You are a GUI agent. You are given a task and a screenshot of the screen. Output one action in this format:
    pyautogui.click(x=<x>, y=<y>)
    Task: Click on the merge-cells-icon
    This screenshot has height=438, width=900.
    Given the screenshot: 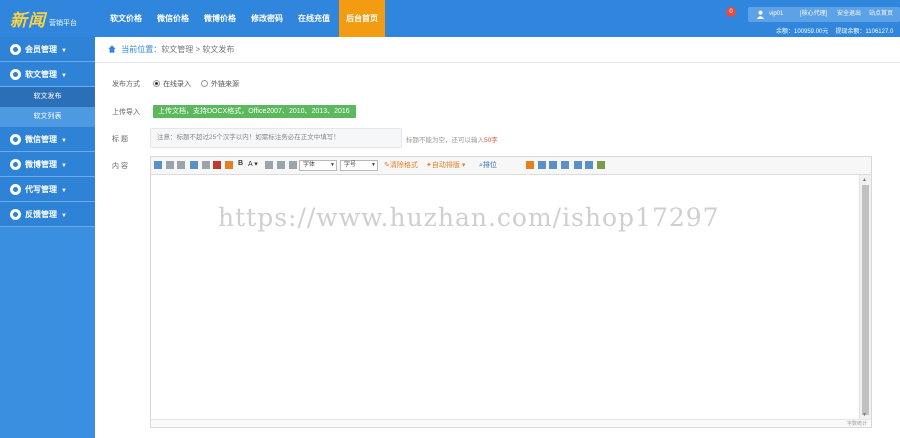 What is the action you would take?
    pyautogui.click(x=578, y=165)
    